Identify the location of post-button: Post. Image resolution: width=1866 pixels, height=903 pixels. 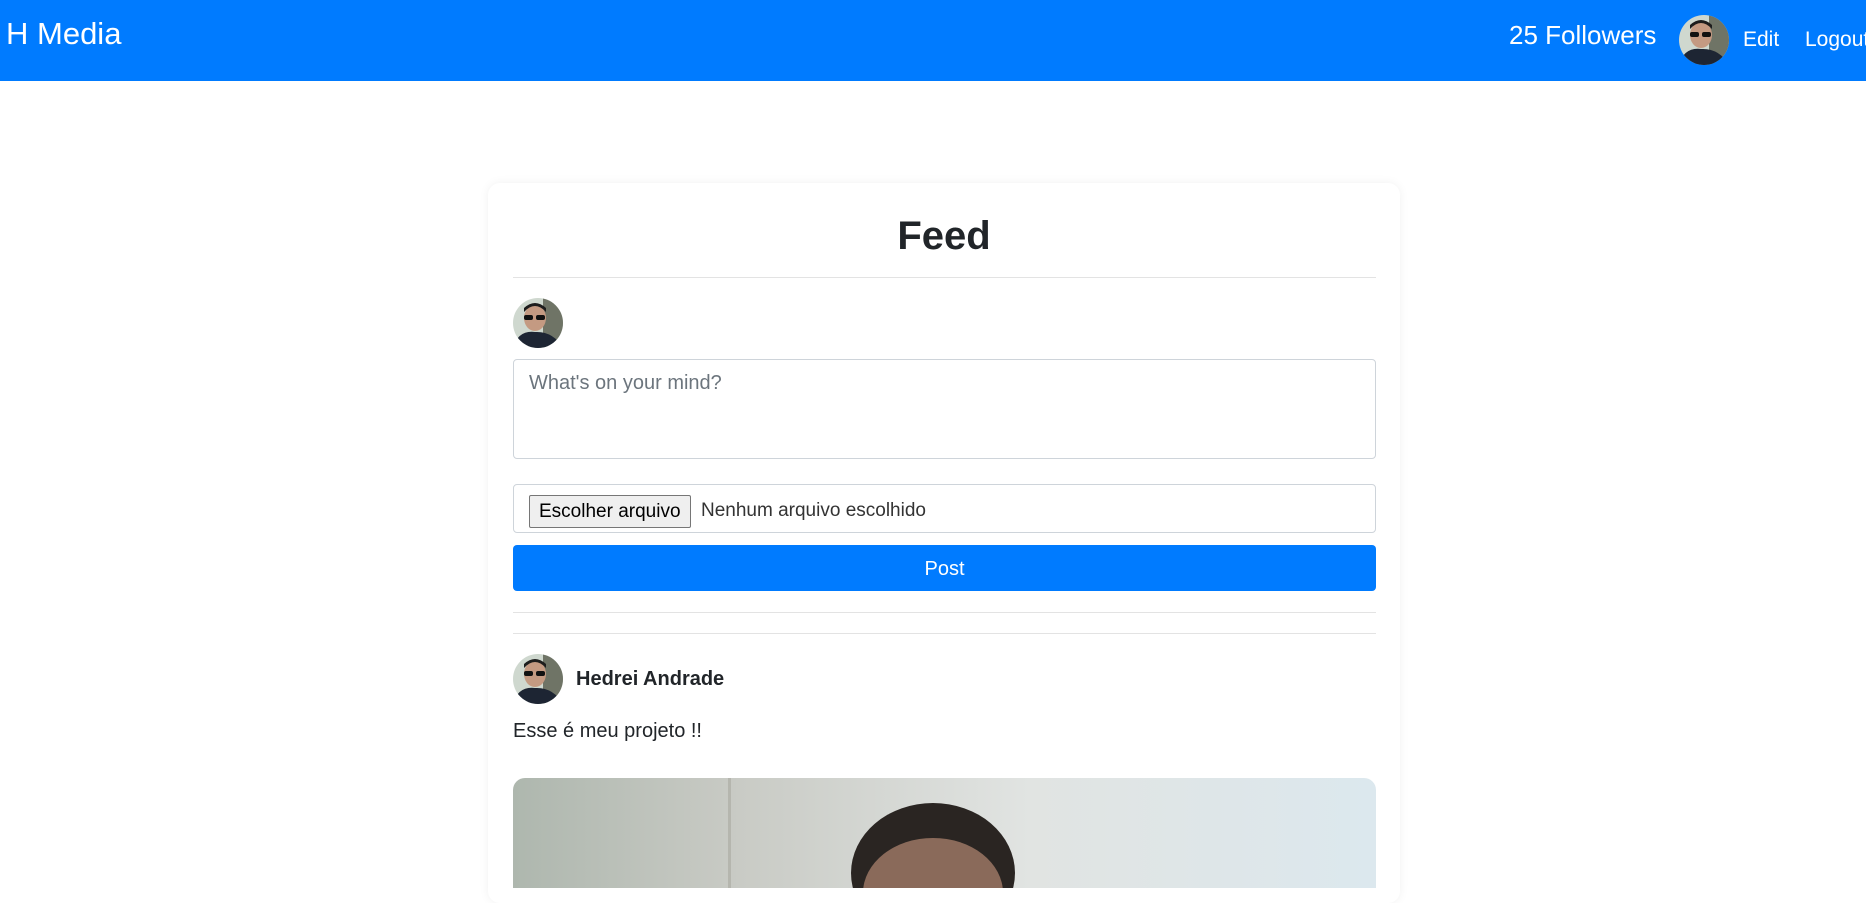
(944, 568).